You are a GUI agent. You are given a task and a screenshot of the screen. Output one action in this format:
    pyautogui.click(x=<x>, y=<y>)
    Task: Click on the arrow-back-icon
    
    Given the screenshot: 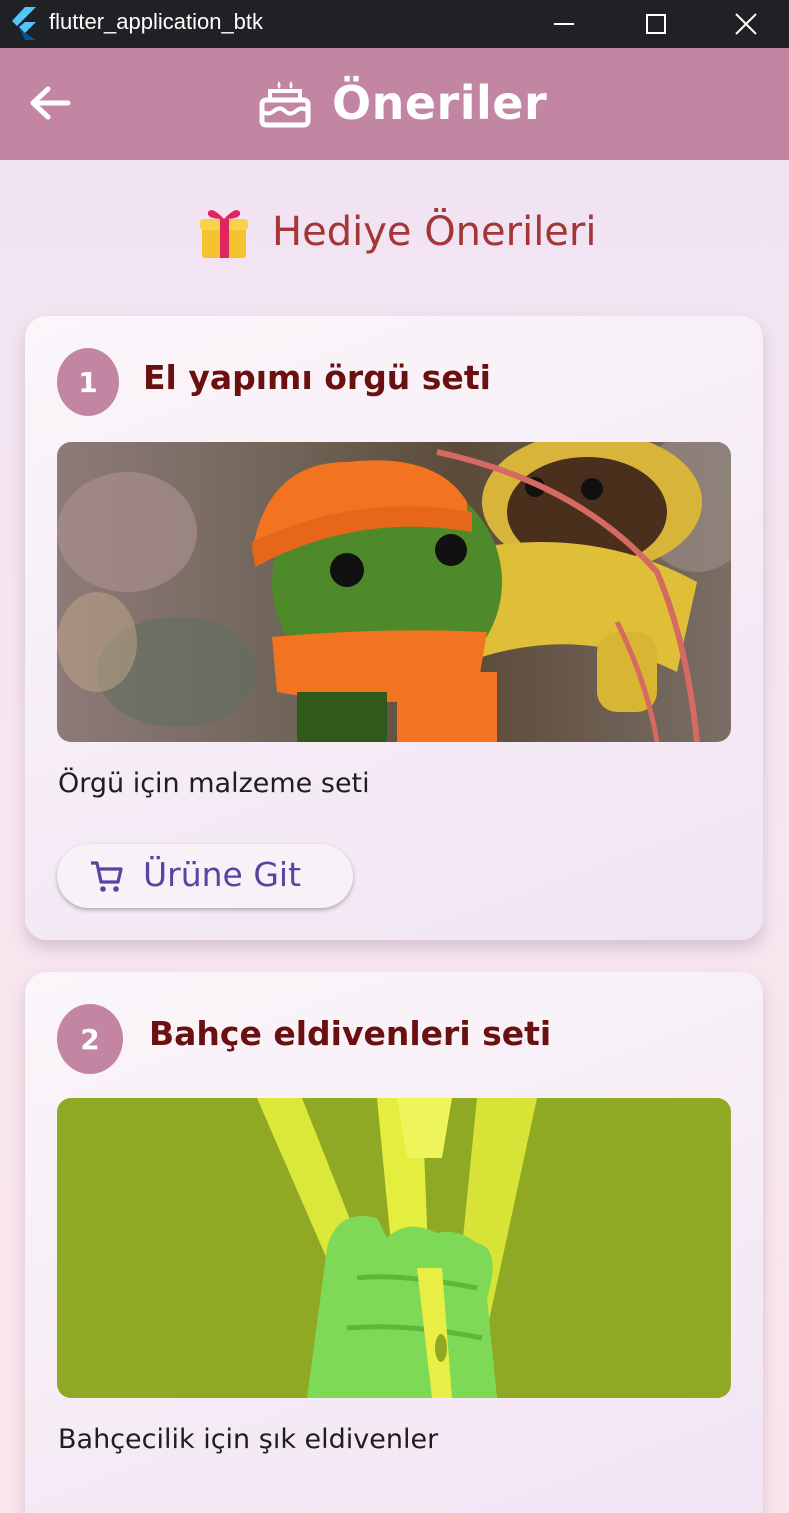 What is the action you would take?
    pyautogui.click(x=50, y=103)
    